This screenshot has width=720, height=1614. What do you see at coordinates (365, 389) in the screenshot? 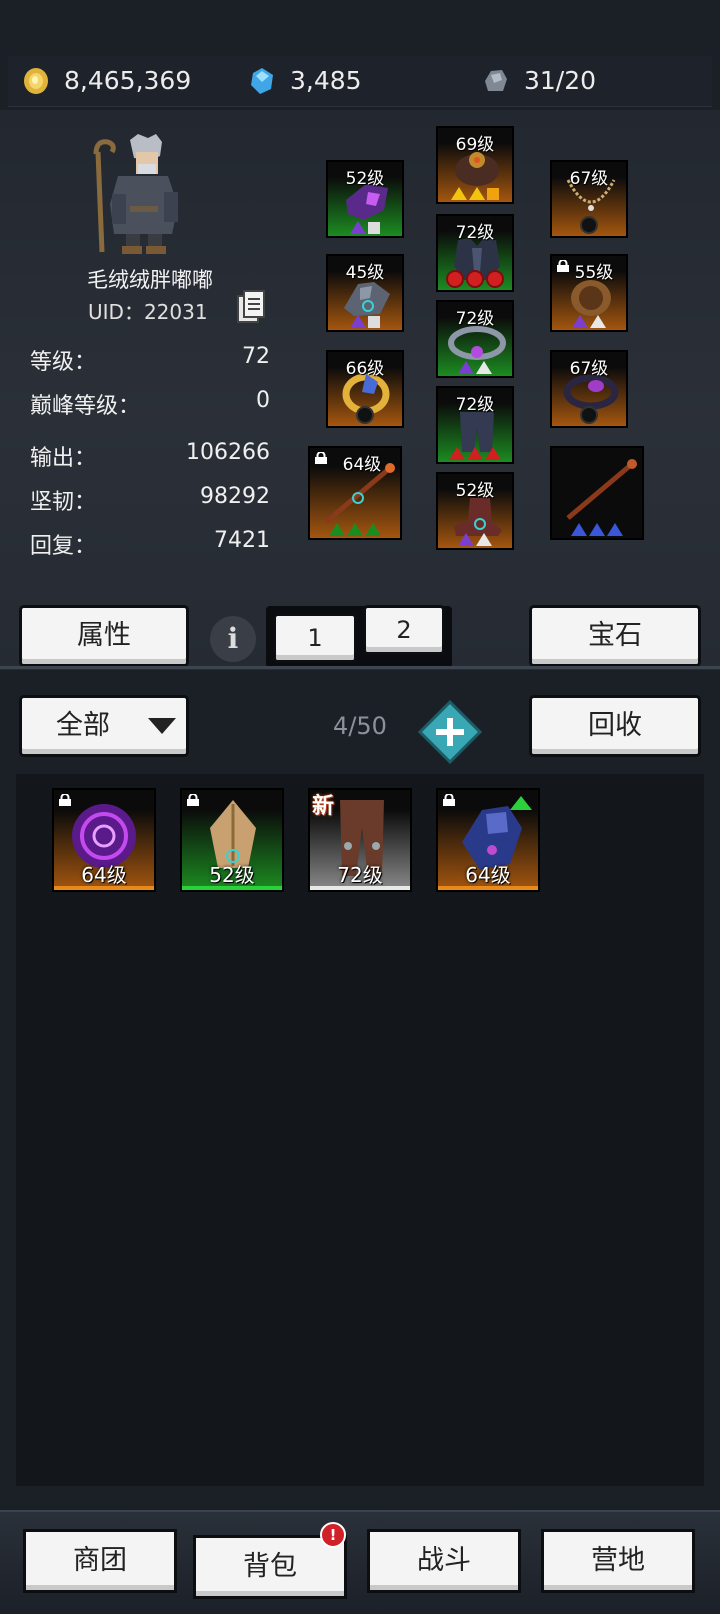
I see `equip-slot-ring-left: 66级` at bounding box center [365, 389].